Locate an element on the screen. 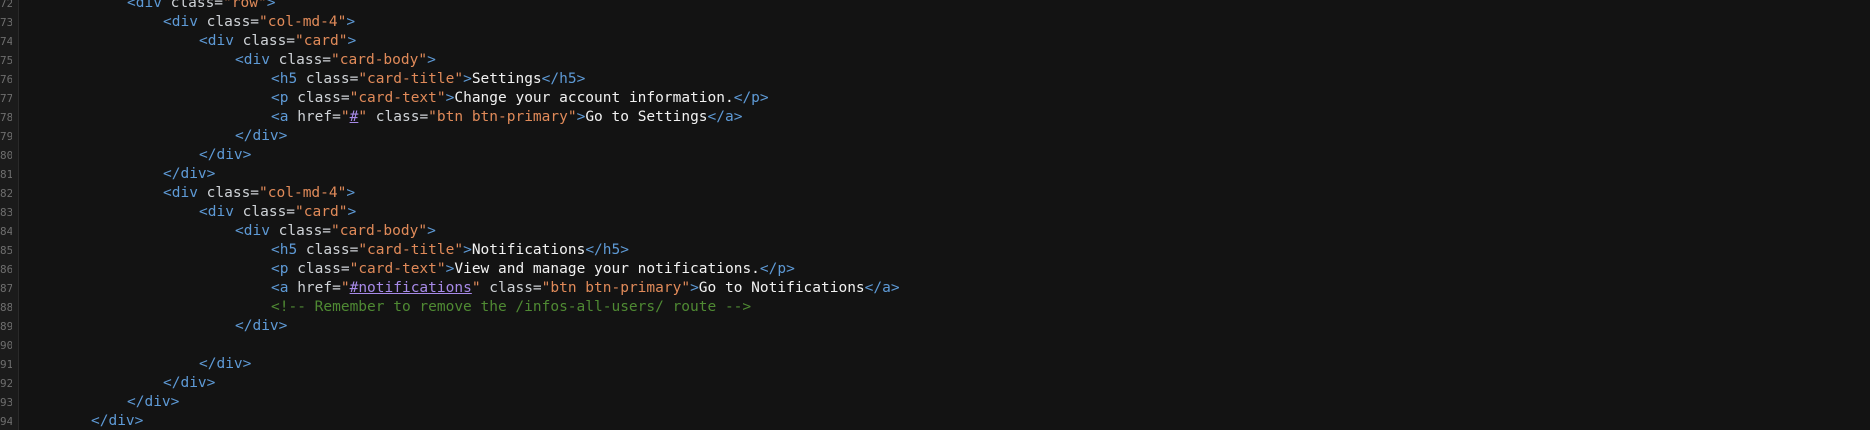 The width and height of the screenshot is (1870, 430). line-number: 78 is located at coordinates (6, 117).